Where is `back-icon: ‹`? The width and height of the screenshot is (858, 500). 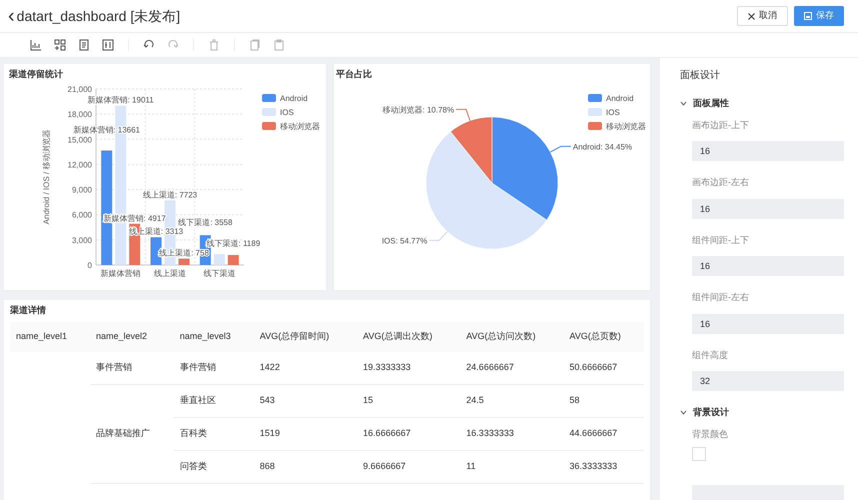
back-icon: ‹ is located at coordinates (11, 16).